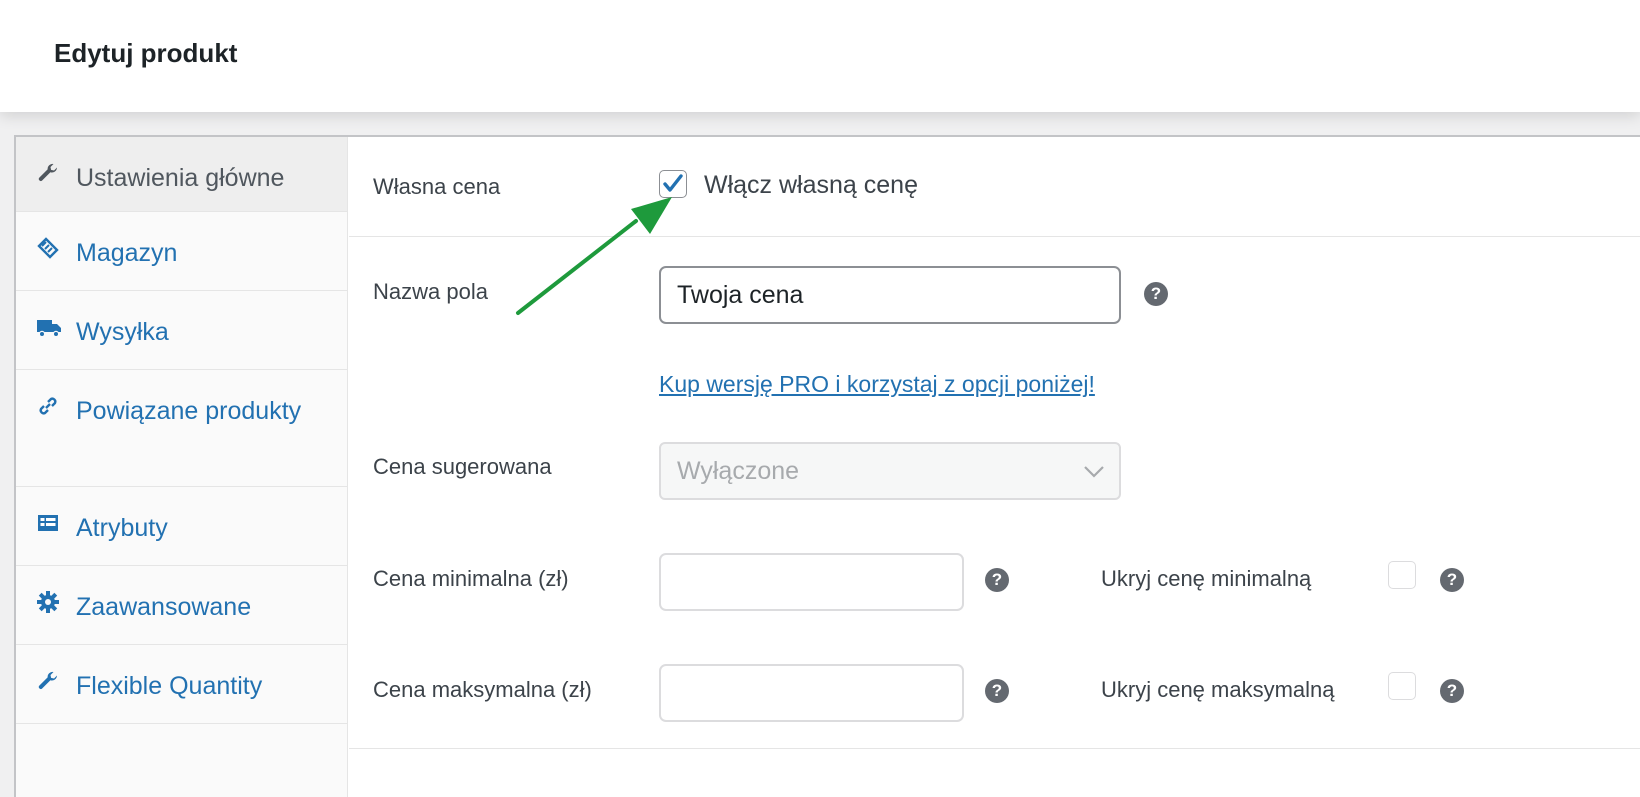 Image resolution: width=1640 pixels, height=797 pixels. Describe the element at coordinates (1402, 686) in the screenshot. I see `hide-max-price-checkbox` at that location.